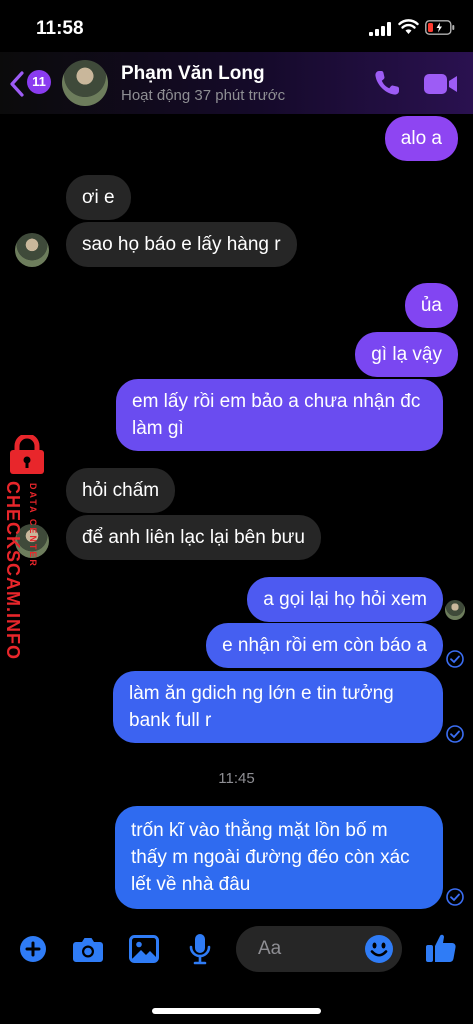  I want to click on cellular-signal-icon, so click(380, 29).